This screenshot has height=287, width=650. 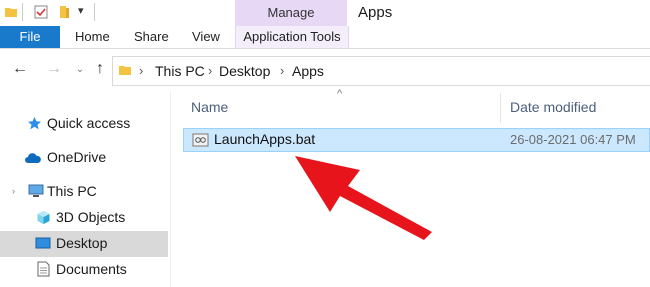 What do you see at coordinates (20, 69) in the screenshot?
I see `back-arrow-icon: ←` at bounding box center [20, 69].